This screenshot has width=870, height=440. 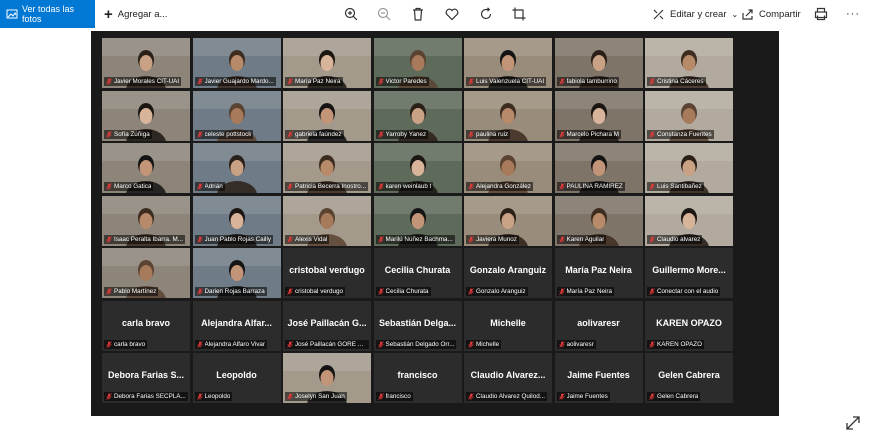 What do you see at coordinates (508, 168) in the screenshot?
I see `participant-tile: Alejandra González` at bounding box center [508, 168].